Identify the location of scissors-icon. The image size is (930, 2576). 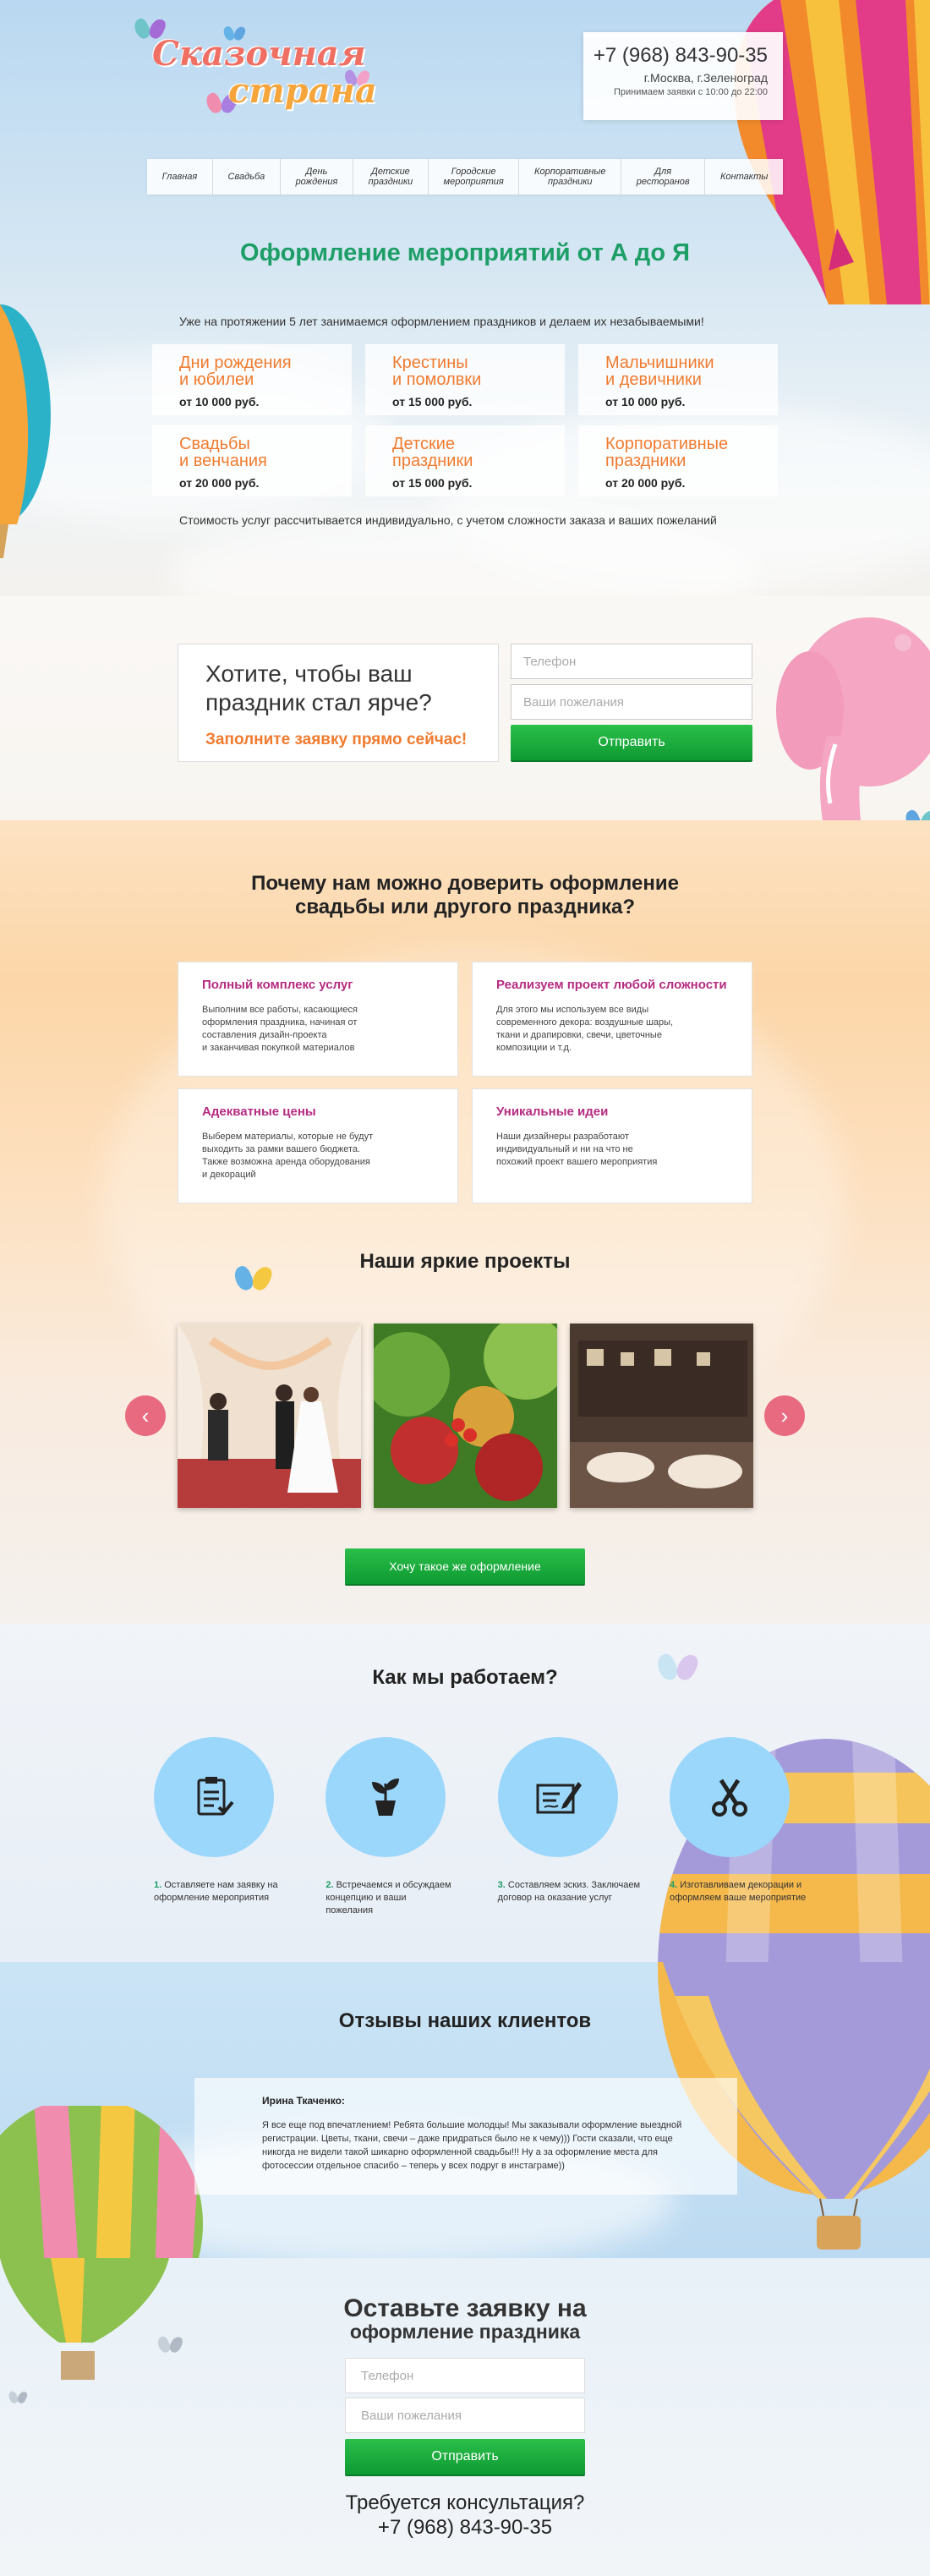
(729, 1798).